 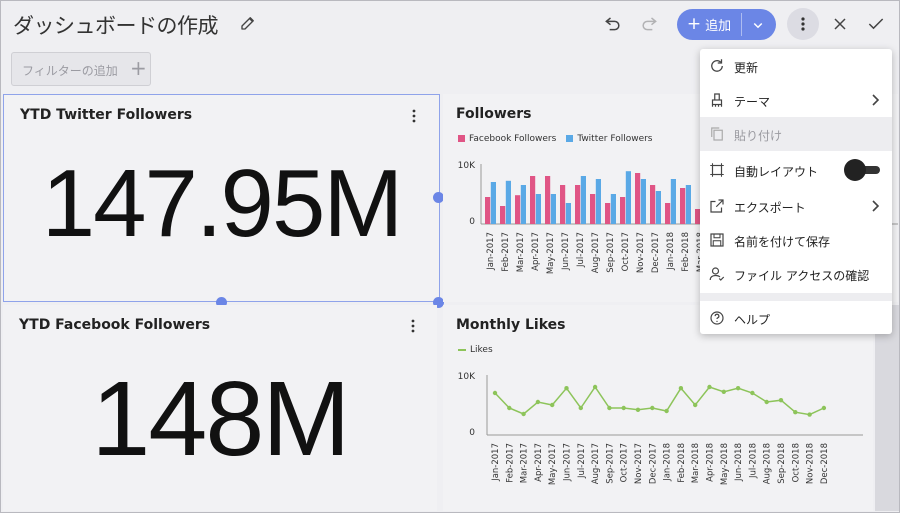 What do you see at coordinates (717, 206) in the screenshot?
I see `export-icon` at bounding box center [717, 206].